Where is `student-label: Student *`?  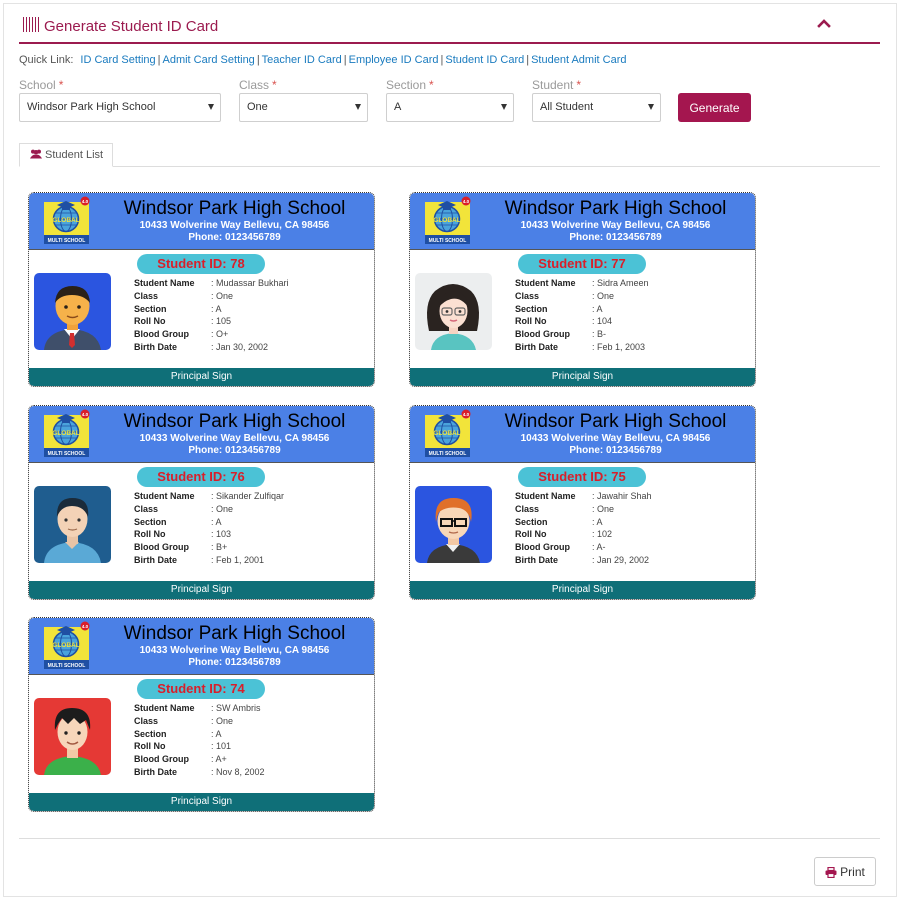 student-label: Student * is located at coordinates (557, 85).